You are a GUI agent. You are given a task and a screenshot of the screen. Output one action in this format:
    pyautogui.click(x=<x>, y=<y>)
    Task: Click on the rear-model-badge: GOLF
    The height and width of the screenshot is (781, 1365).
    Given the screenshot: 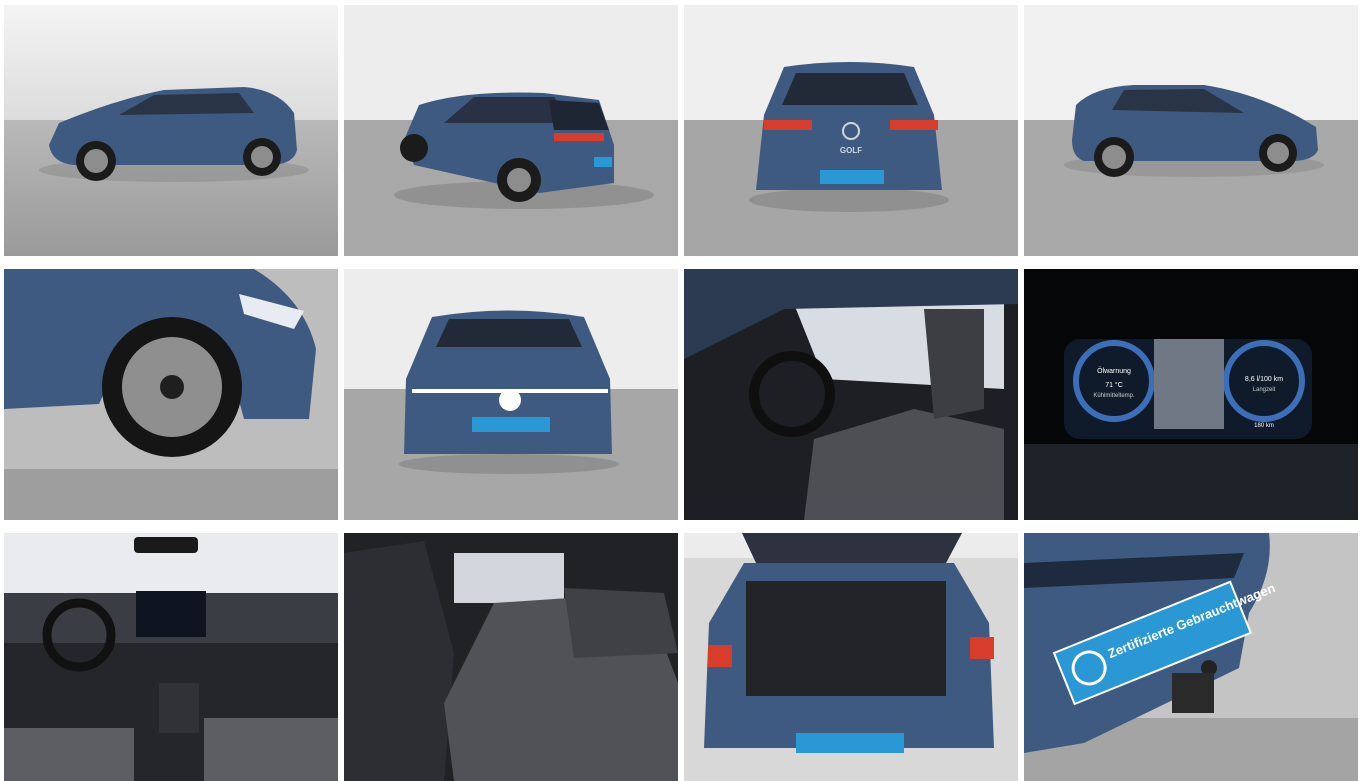 What is the action you would take?
    pyautogui.click(x=851, y=150)
    